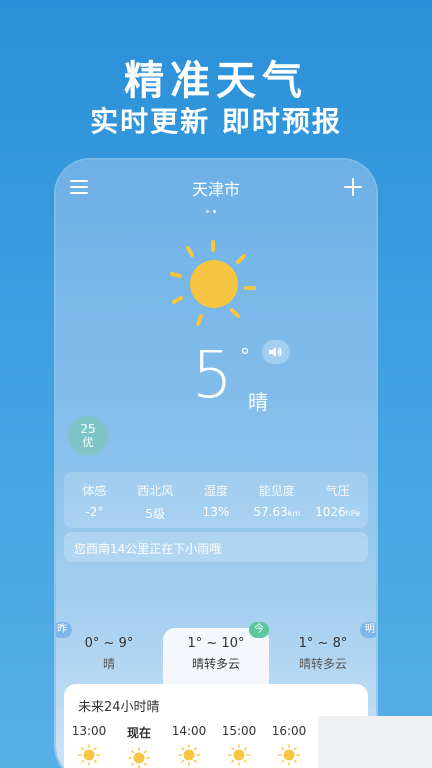  I want to click on day-desc: 晴, so click(108, 664).